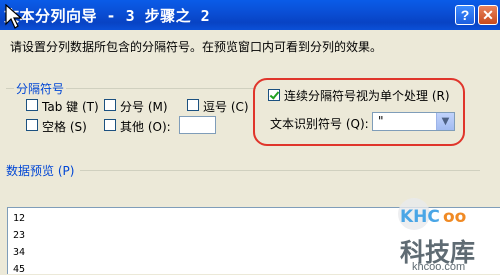  Describe the element at coordinates (319, 124) in the screenshot. I see `text-qualifier-label: 文本识别符号 (Q):` at that location.